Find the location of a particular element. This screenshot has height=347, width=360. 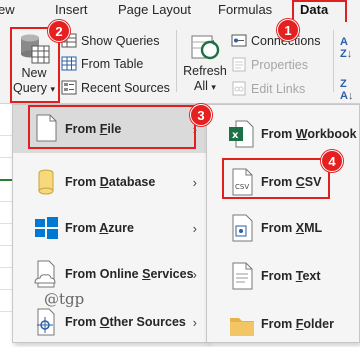

edit-links-icon is located at coordinates (239, 88).